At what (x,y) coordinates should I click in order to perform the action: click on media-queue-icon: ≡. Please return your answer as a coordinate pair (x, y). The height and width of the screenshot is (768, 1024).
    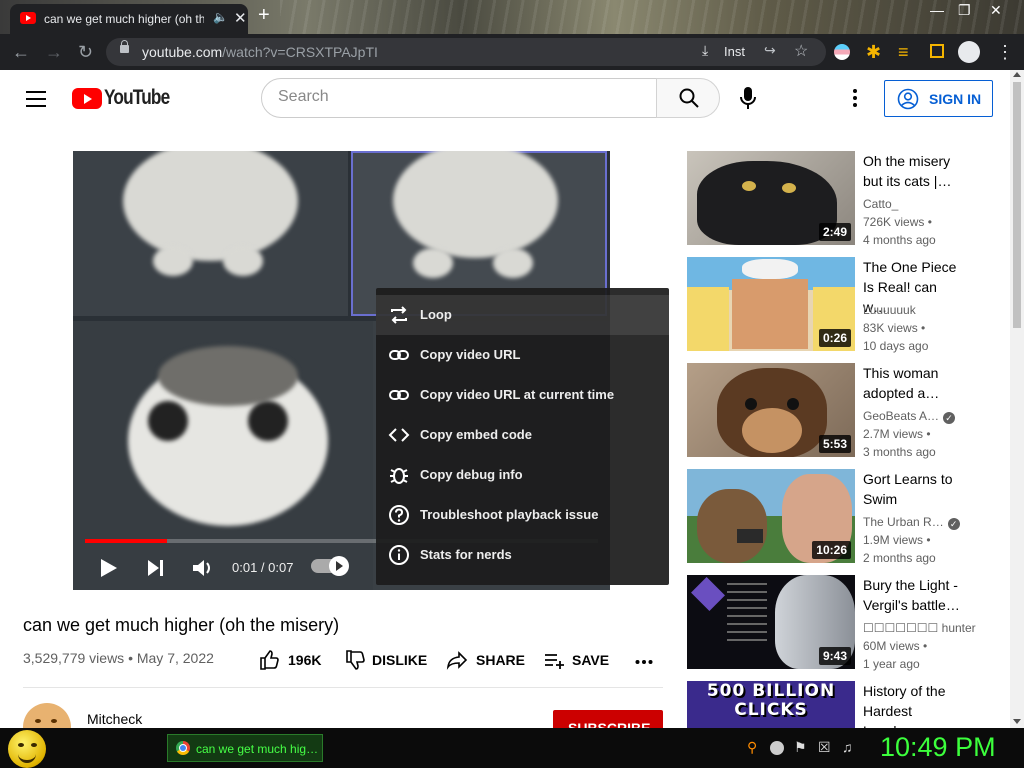
    Looking at the image, I should click on (903, 52).